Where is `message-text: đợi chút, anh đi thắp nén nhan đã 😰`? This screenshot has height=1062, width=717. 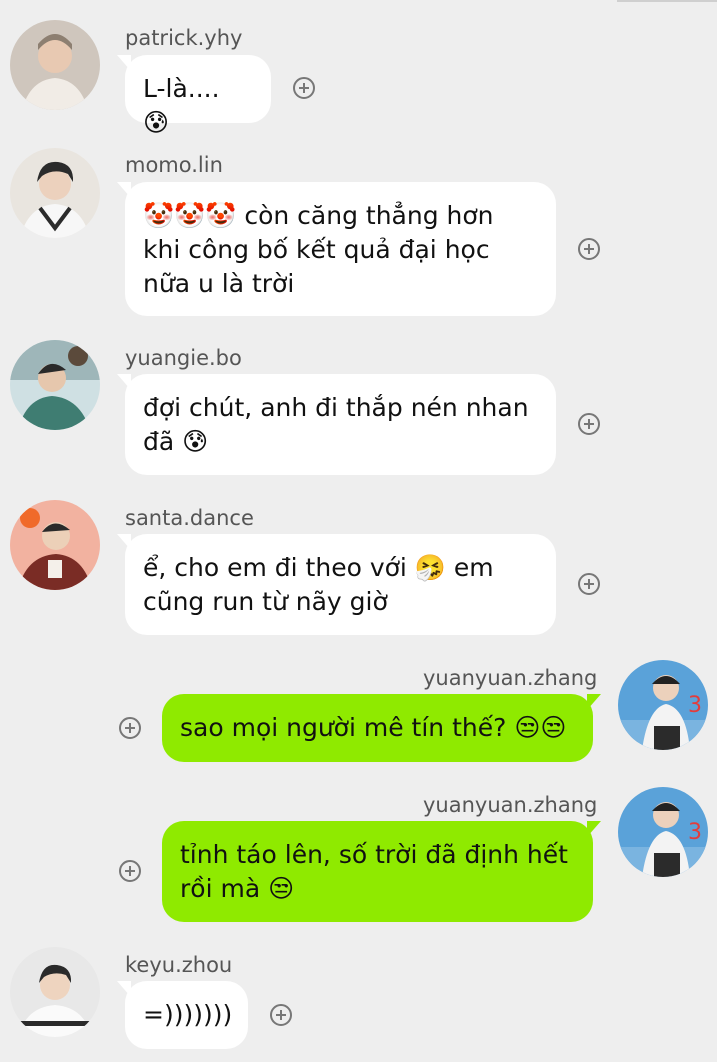
message-text: đợi chút, anh đi thắp nén nhan đã 😰 is located at coordinates (336, 424).